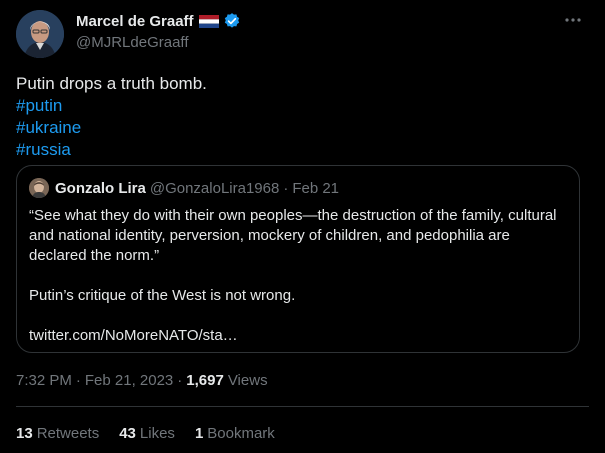  Describe the element at coordinates (39, 188) in the screenshot. I see `quoted-author-avatar` at that location.